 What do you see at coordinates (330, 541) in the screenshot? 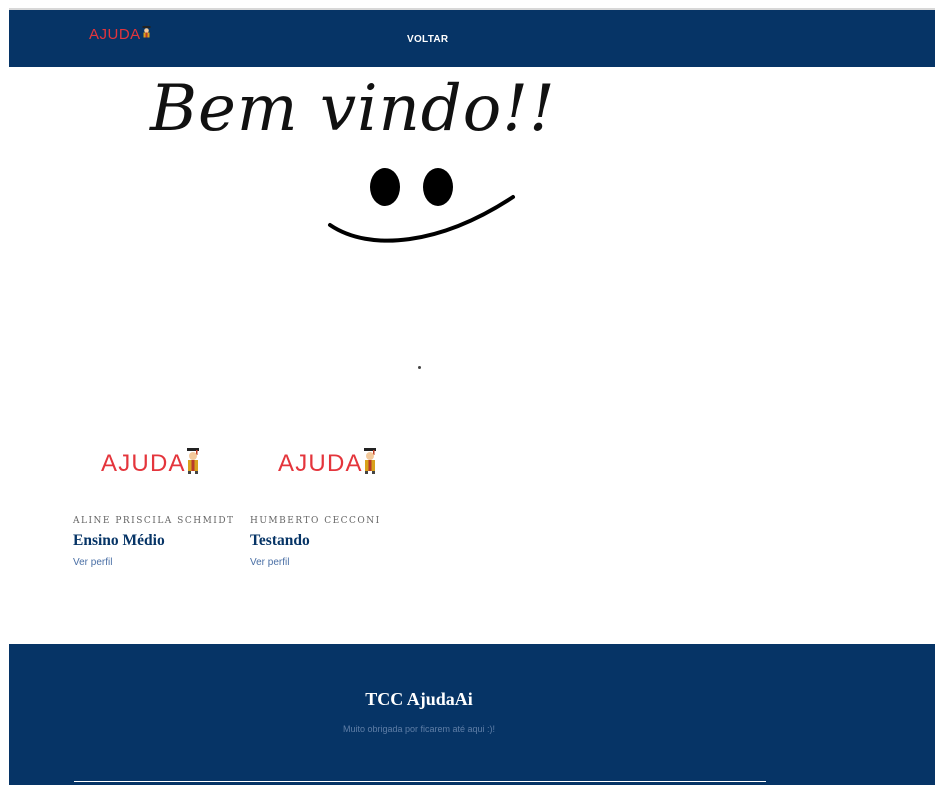
I see `card-title: Testando` at bounding box center [330, 541].